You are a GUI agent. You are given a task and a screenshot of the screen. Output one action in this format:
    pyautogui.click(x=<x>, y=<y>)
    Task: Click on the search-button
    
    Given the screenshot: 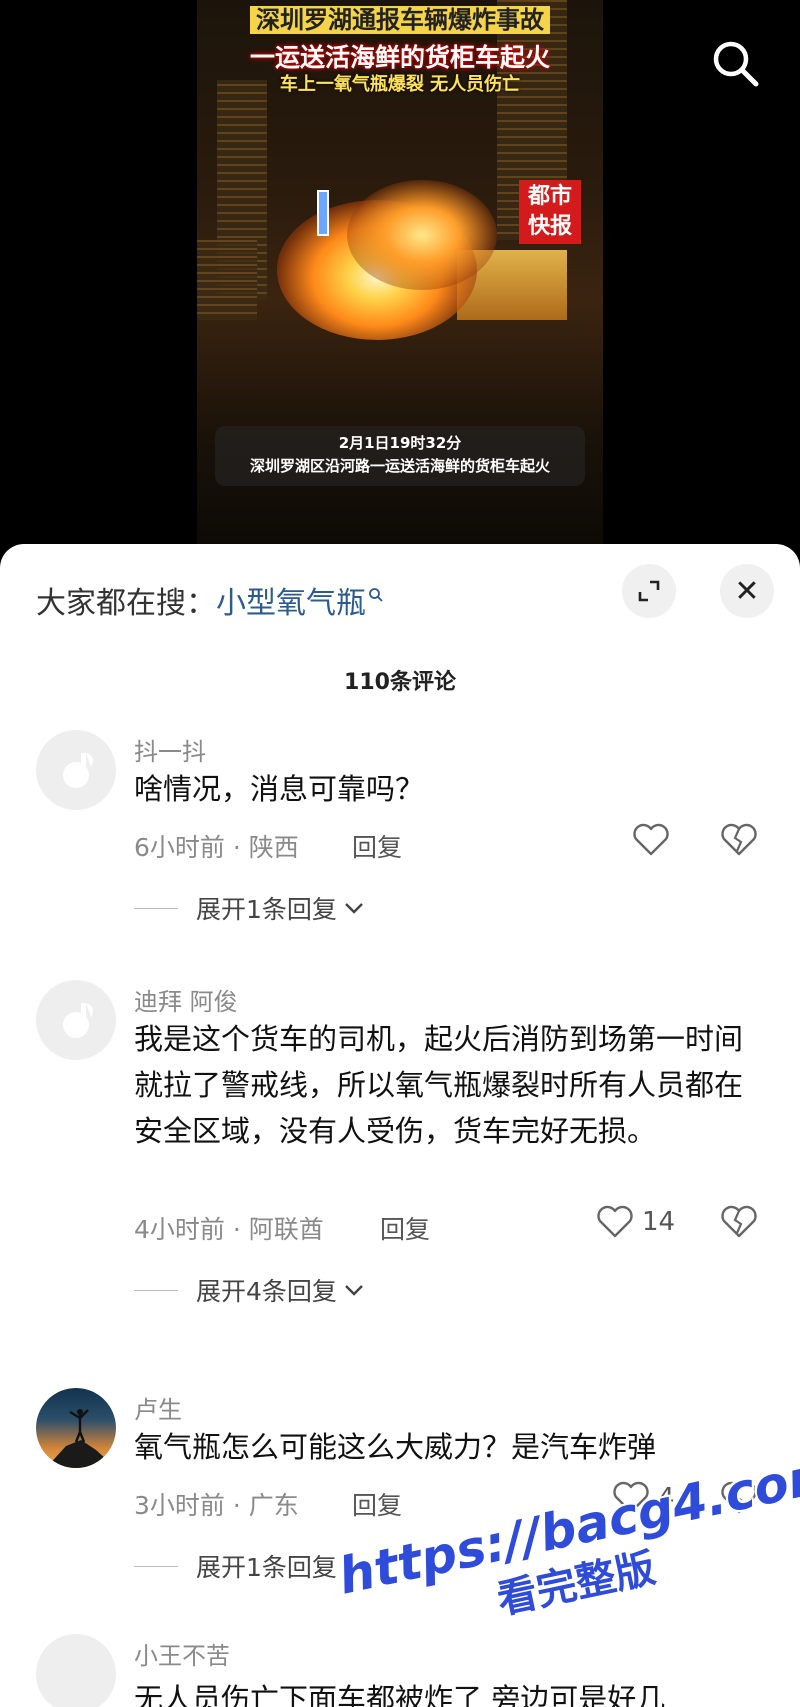 What is the action you would take?
    pyautogui.click(x=738, y=66)
    